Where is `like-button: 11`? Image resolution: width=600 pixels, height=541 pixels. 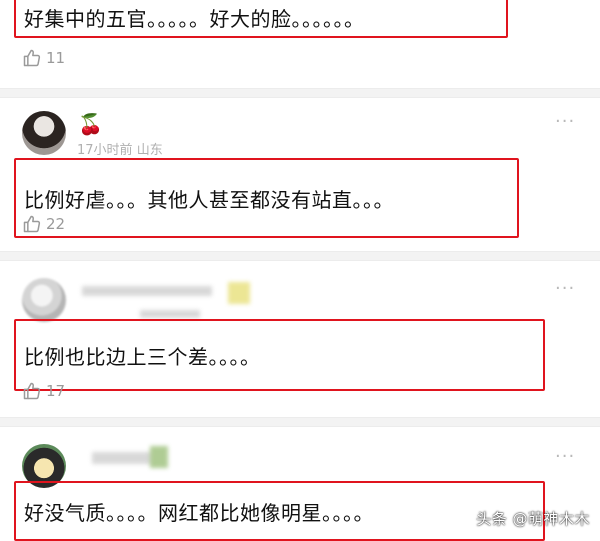
like-button: 11 is located at coordinates (43, 58).